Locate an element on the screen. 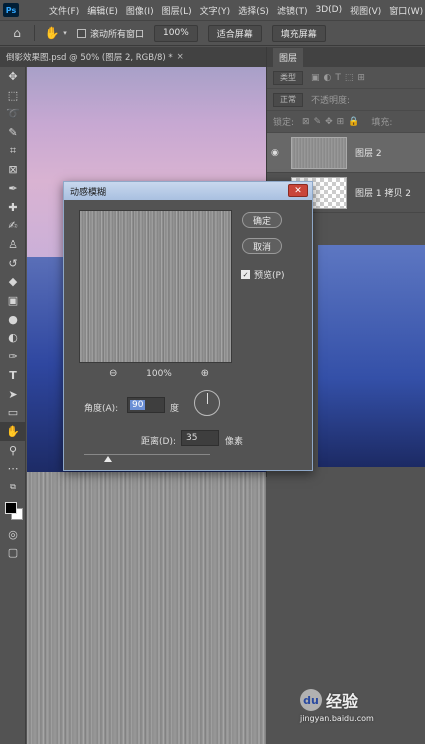 The image size is (425, 744). menu-filter: 滤镜(T) is located at coordinates (292, 10).